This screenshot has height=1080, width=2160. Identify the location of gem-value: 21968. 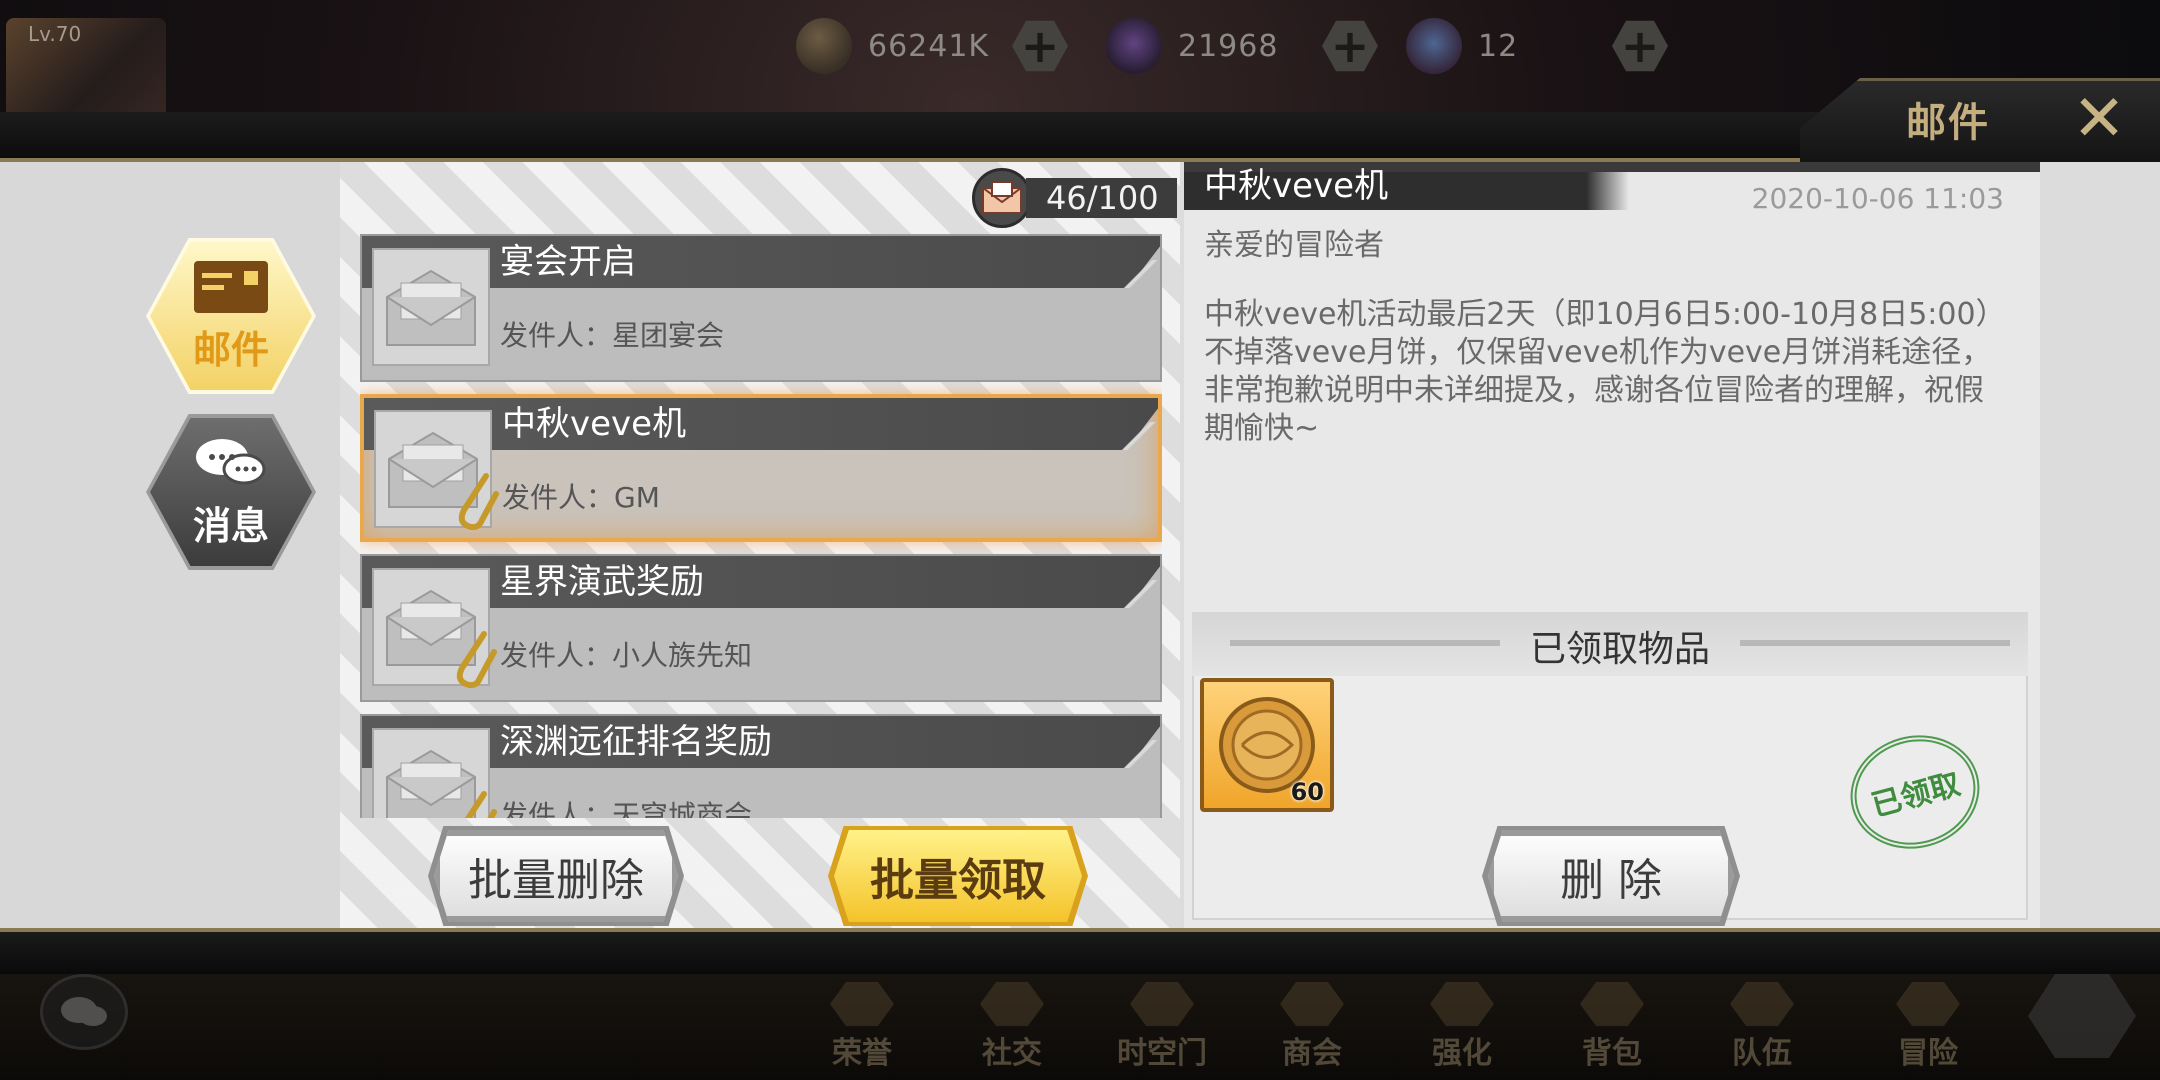
(1228, 46).